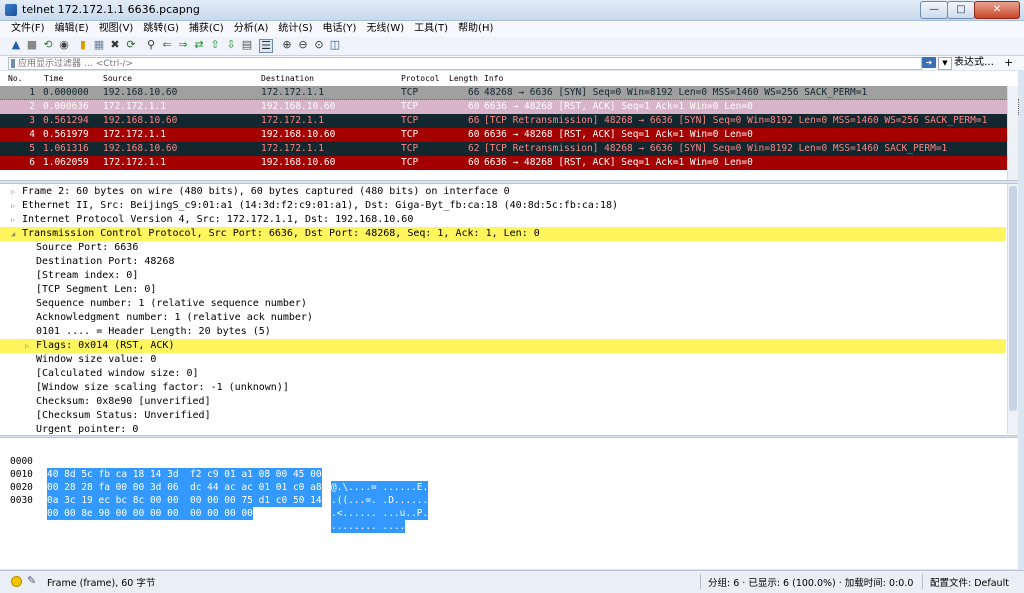 The height and width of the screenshot is (593, 1024). Describe the element at coordinates (1012, 133) in the screenshot. I see `packet-list-scrollbar` at that location.